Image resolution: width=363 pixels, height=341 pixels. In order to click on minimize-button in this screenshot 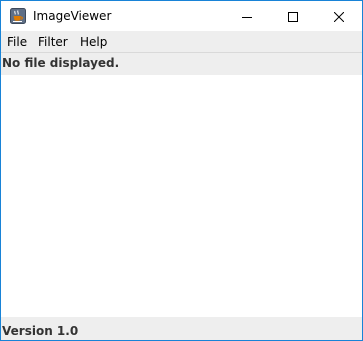, I will do `click(247, 16)`.